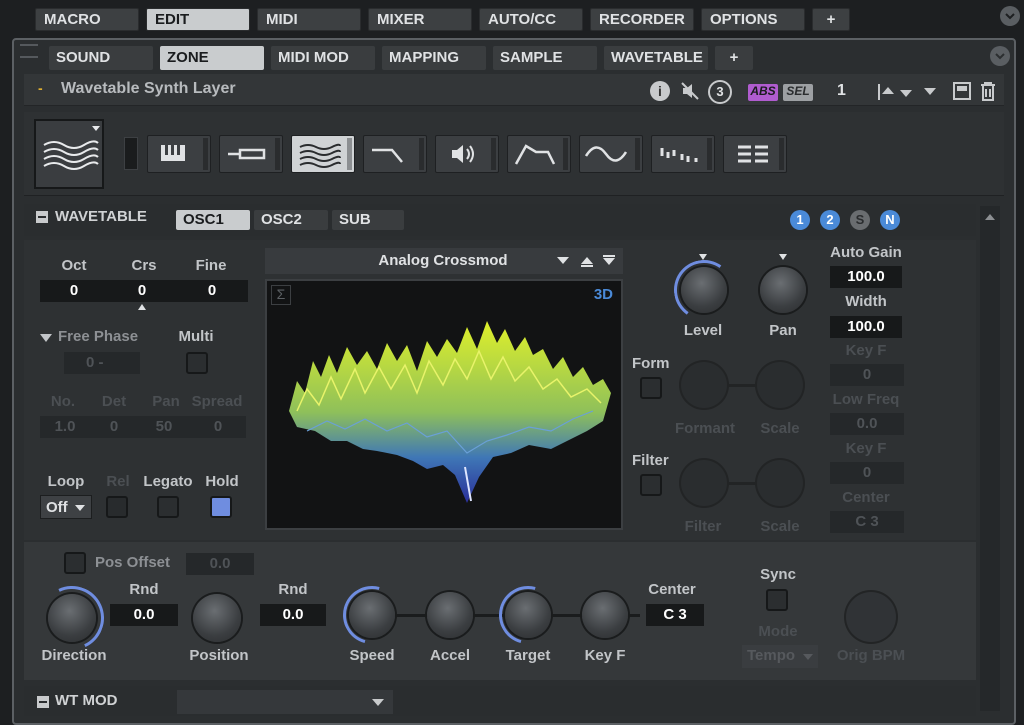 This screenshot has height=725, width=1024. What do you see at coordinates (72, 618) in the screenshot?
I see `direction-knob` at bounding box center [72, 618].